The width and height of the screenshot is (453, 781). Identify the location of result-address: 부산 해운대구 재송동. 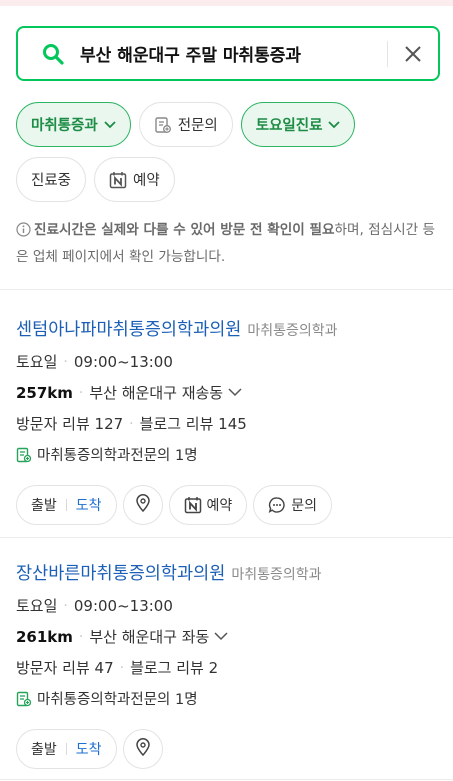
(156, 393).